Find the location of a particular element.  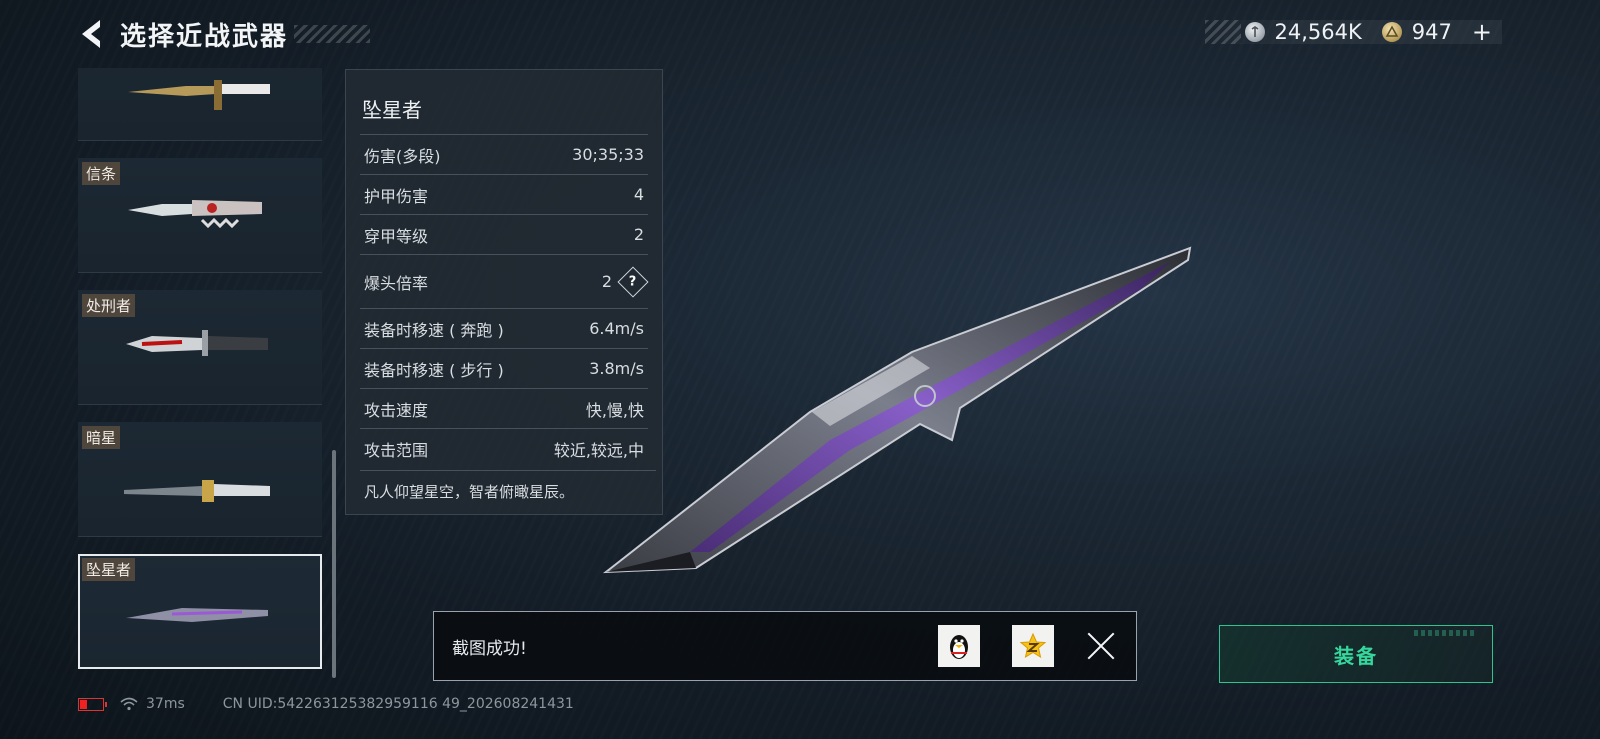

stat-label: 装备时移速 ( 奔跑 ) is located at coordinates (434, 330).